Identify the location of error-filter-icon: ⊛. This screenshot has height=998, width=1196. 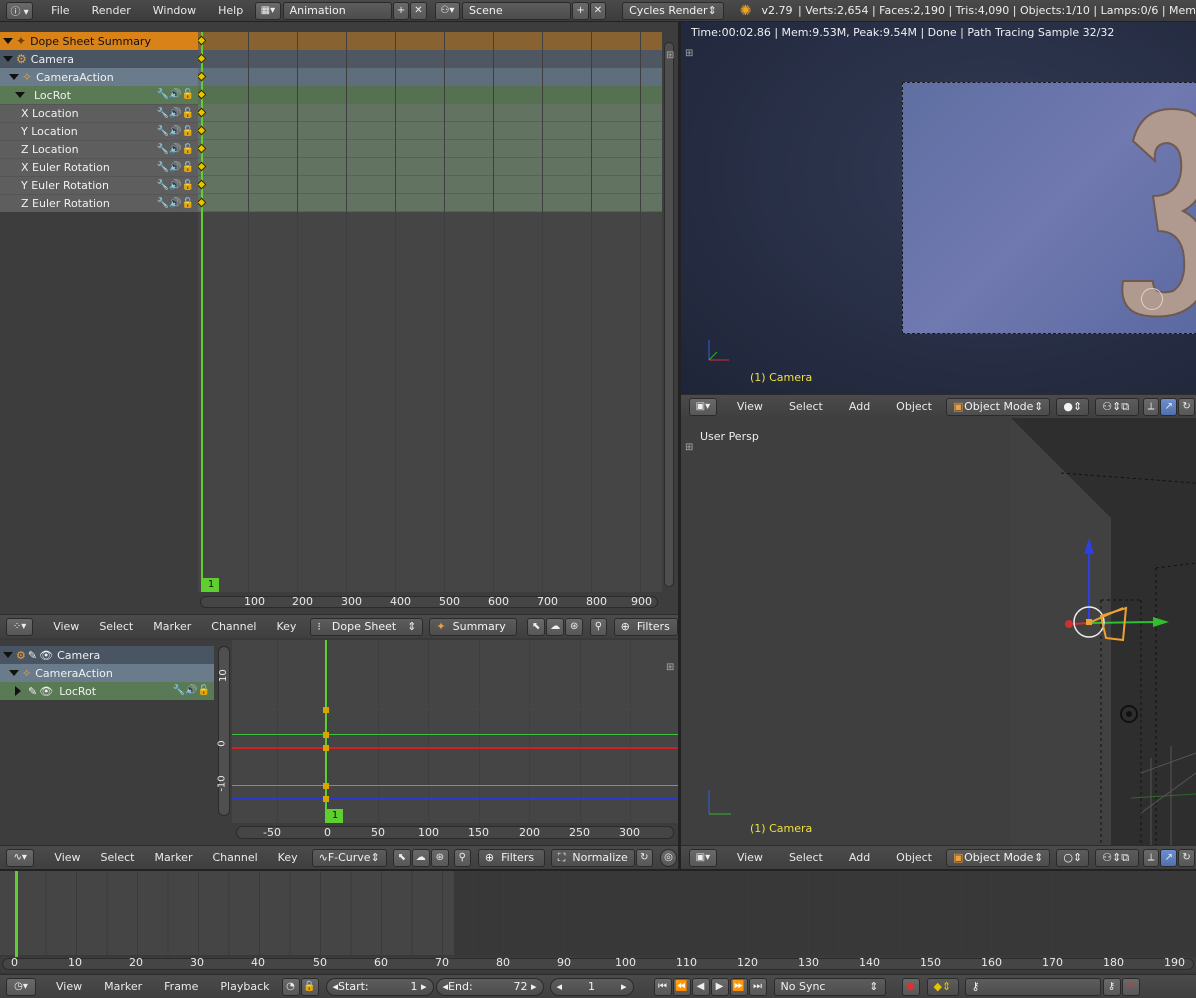
(574, 626).